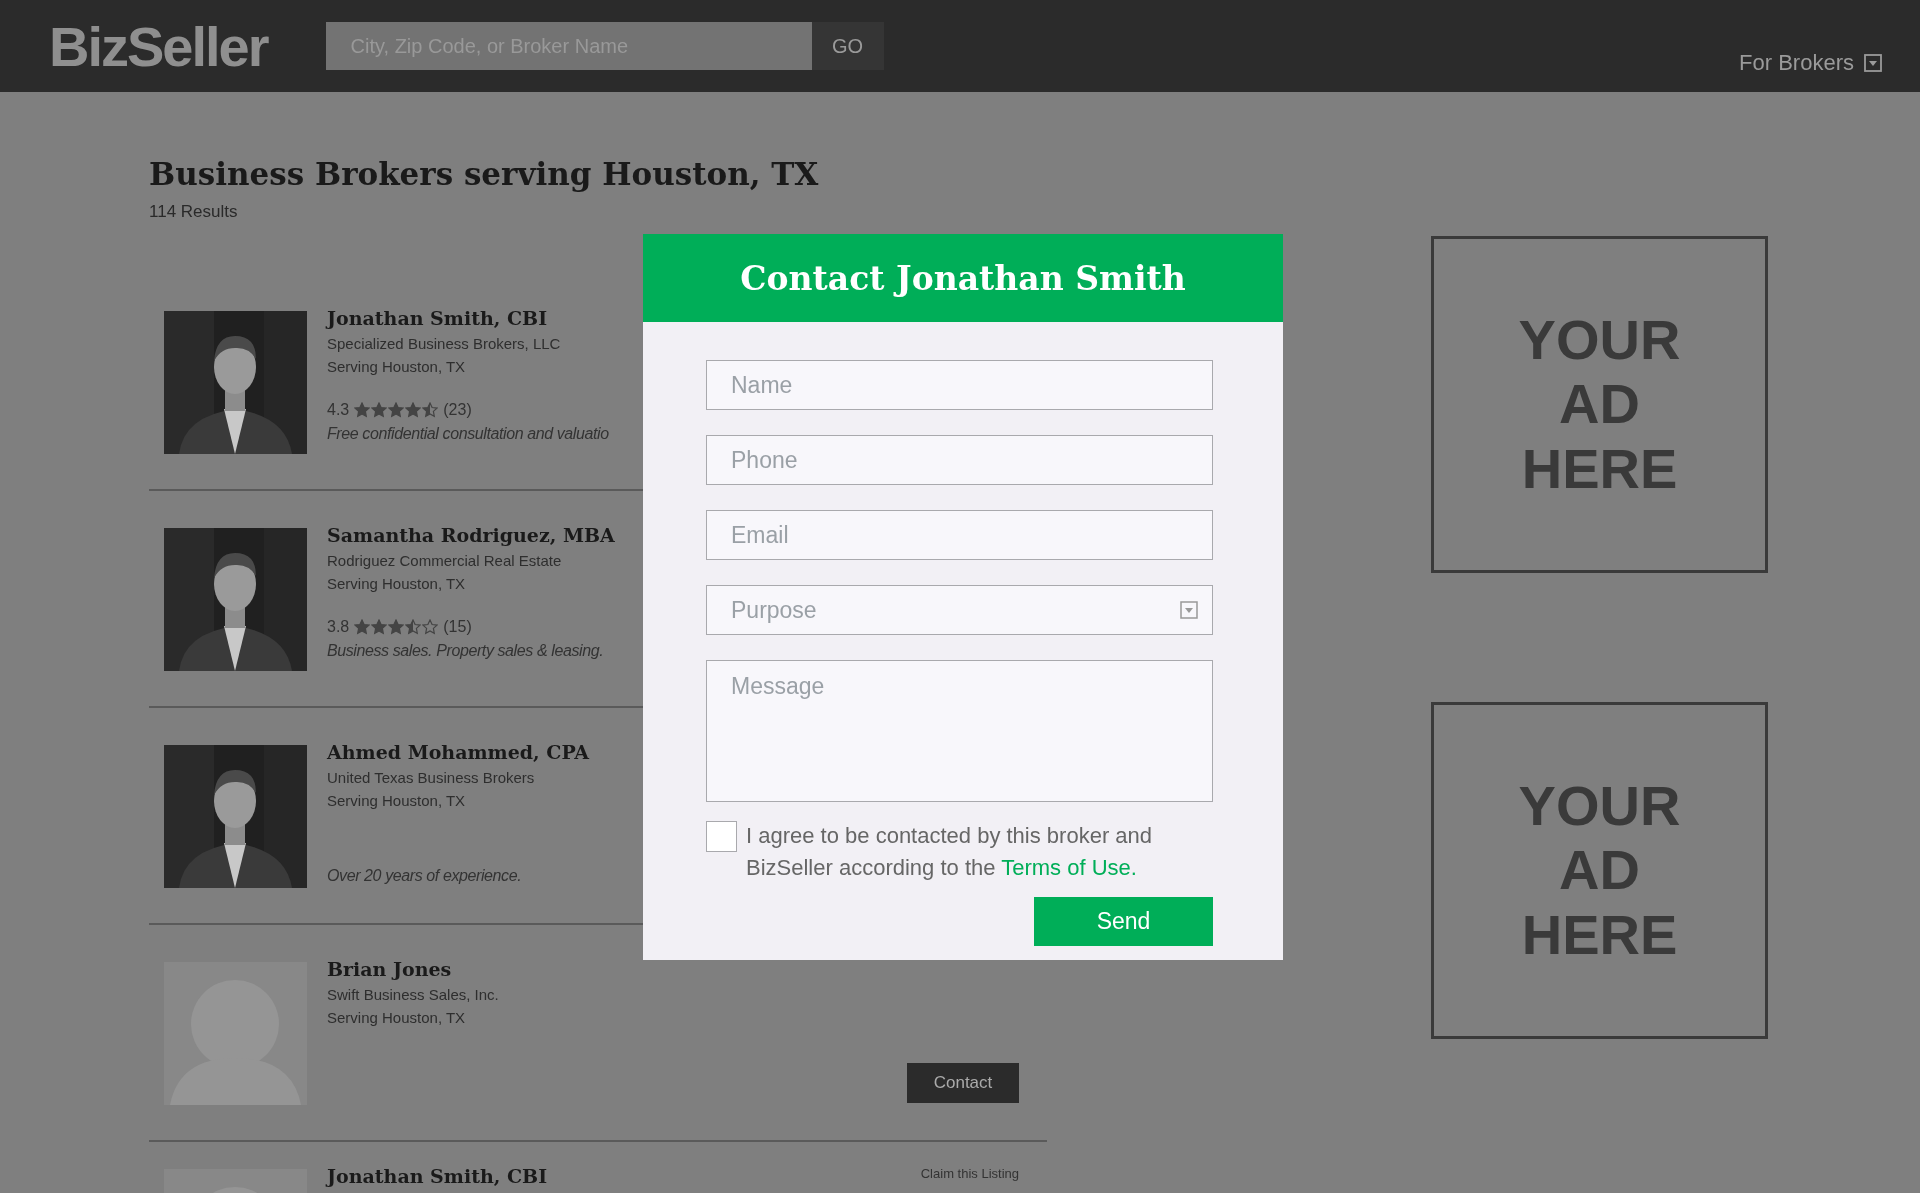 This screenshot has height=1193, width=1920. I want to click on review-count: (23), so click(457, 410).